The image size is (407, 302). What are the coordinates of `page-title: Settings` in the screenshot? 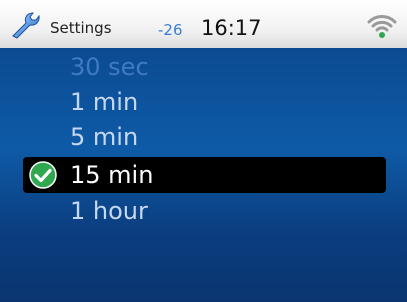 It's located at (81, 28).